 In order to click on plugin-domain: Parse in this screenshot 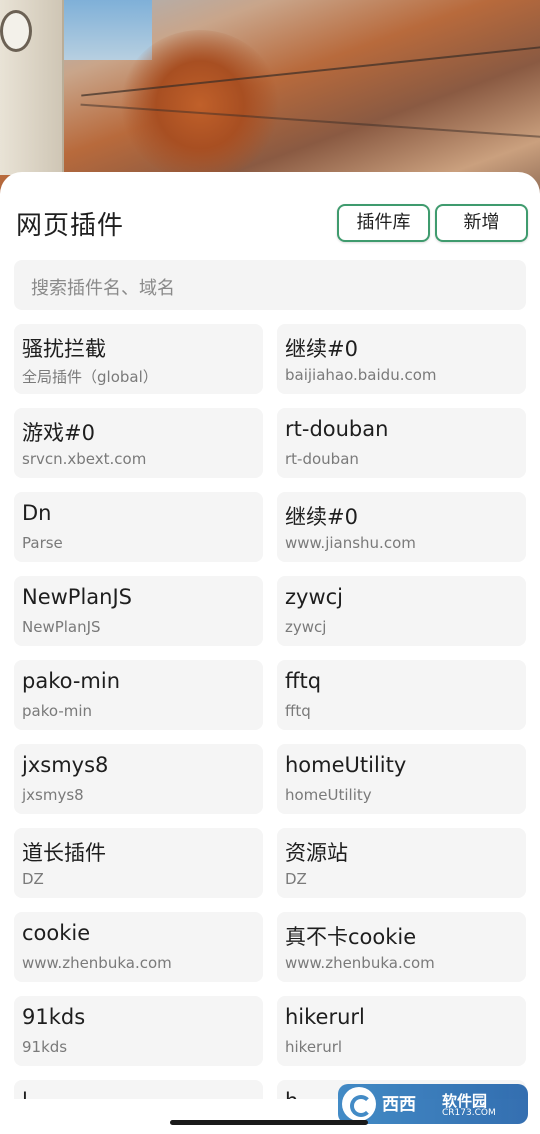, I will do `click(42, 543)`.